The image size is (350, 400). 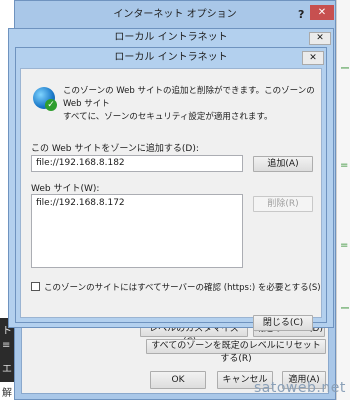 I want to click on ok-button: OK, so click(x=178, y=380).